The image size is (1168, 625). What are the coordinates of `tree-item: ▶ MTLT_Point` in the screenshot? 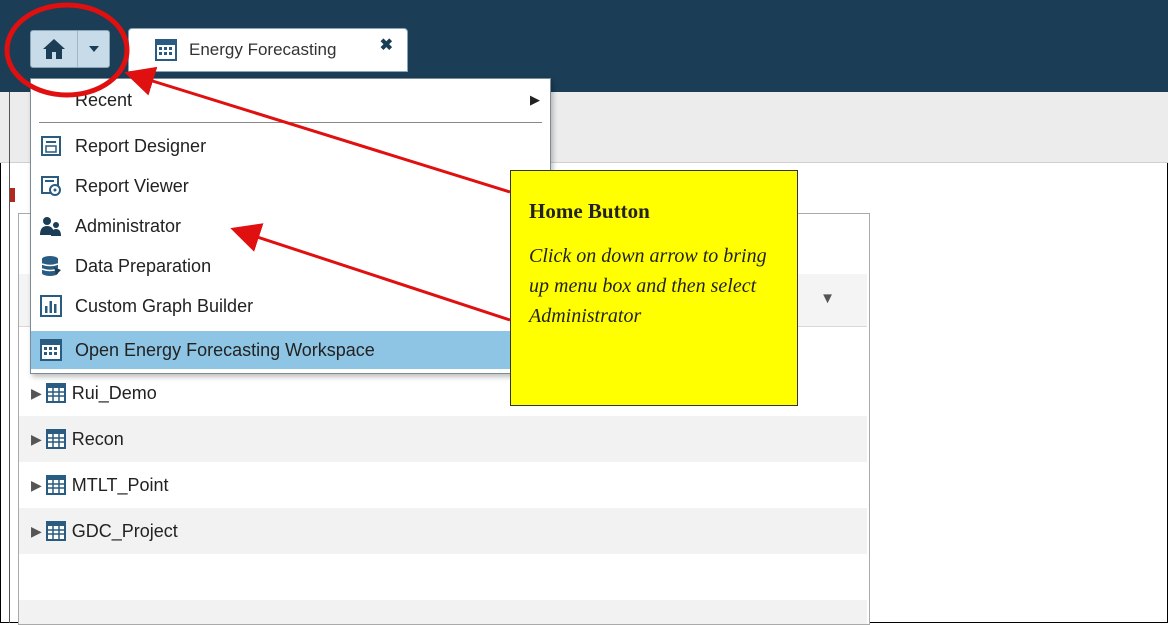 It's located at (443, 485).